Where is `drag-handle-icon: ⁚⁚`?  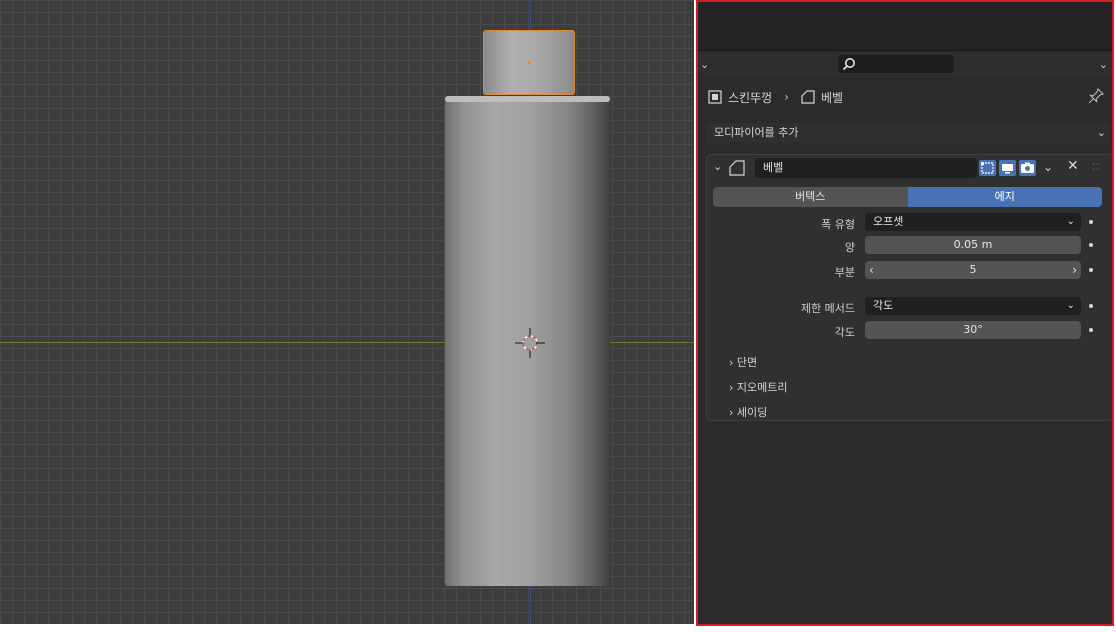
drag-handle-icon: ⁚⁚ is located at coordinates (1096, 167).